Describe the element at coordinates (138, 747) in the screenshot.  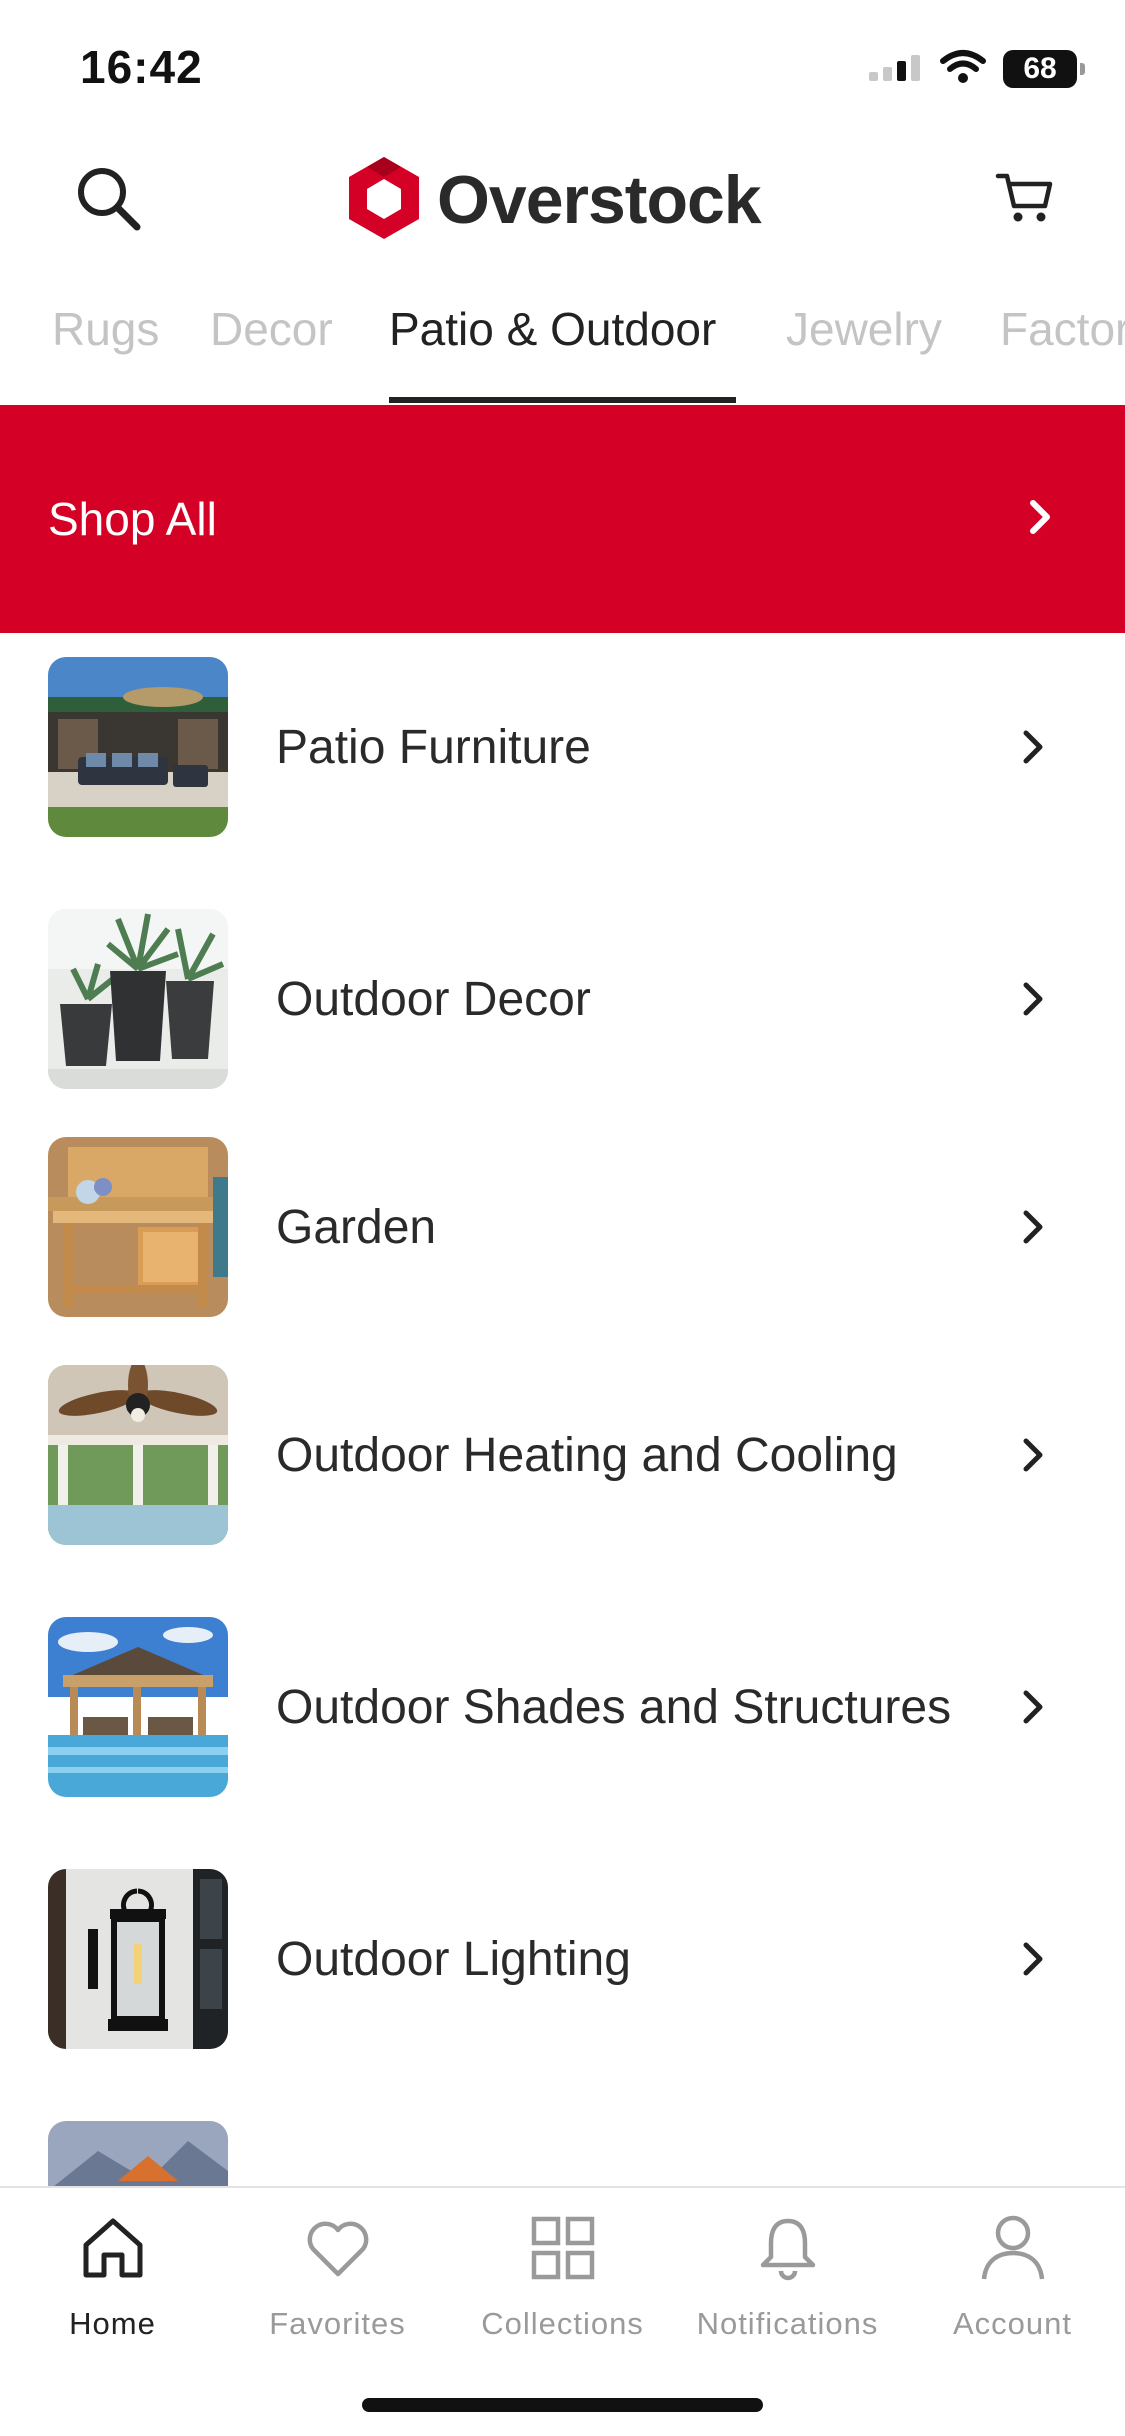
I see `patio-furniture-image` at that location.